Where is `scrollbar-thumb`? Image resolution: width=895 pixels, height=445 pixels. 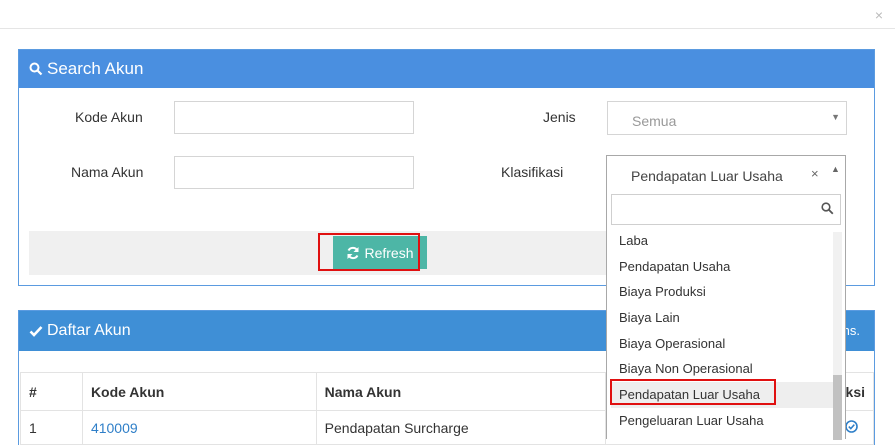 scrollbar-thumb is located at coordinates (837, 407).